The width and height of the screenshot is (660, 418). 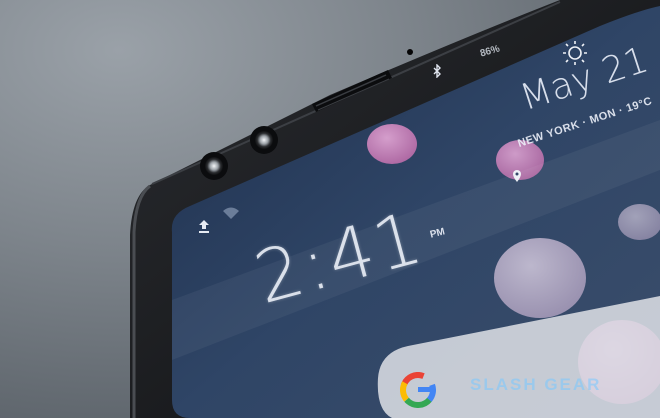 I want to click on front-camera-right, so click(x=264, y=140).